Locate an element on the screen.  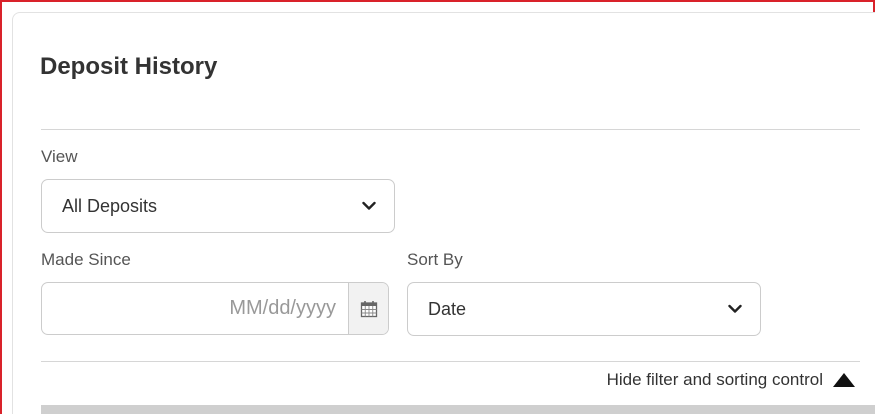
hide-filter-label: Hide filter and sorting control is located at coordinates (714, 379).